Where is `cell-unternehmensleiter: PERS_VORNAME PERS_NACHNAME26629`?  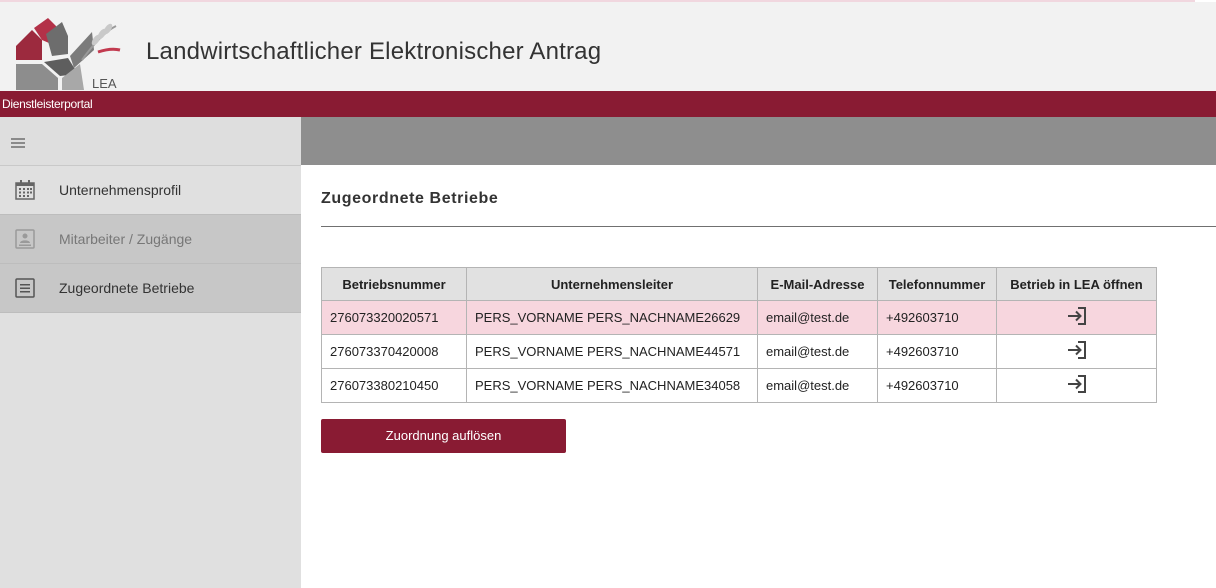 cell-unternehmensleiter: PERS_VORNAME PERS_NACHNAME26629 is located at coordinates (612, 317).